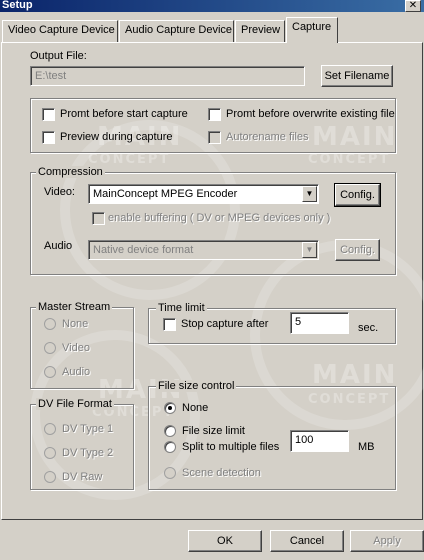  What do you see at coordinates (170, 473) in the screenshot?
I see `scene-detection-radio` at bounding box center [170, 473].